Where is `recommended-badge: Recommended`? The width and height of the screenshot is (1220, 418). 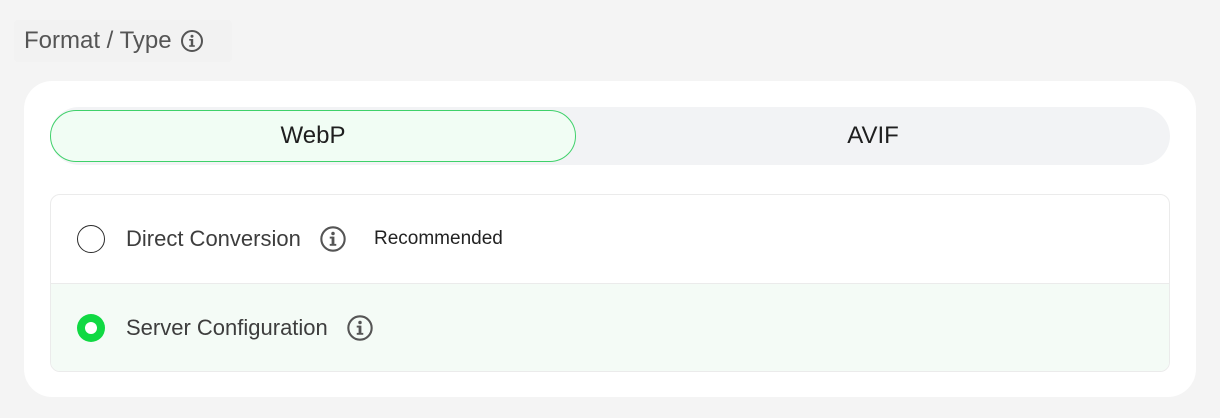
recommended-badge: Recommended is located at coordinates (438, 238).